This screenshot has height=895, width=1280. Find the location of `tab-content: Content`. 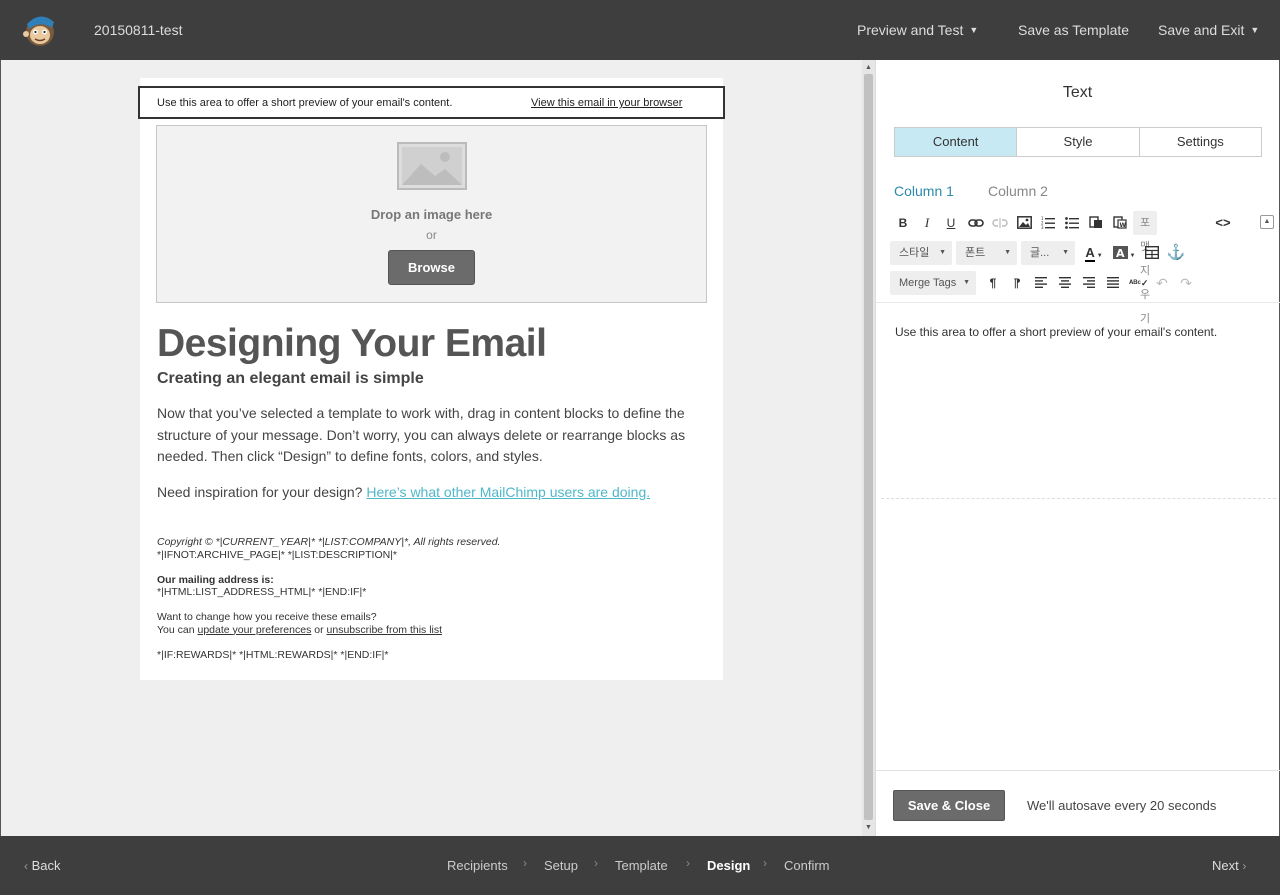

tab-content: Content is located at coordinates (956, 142).